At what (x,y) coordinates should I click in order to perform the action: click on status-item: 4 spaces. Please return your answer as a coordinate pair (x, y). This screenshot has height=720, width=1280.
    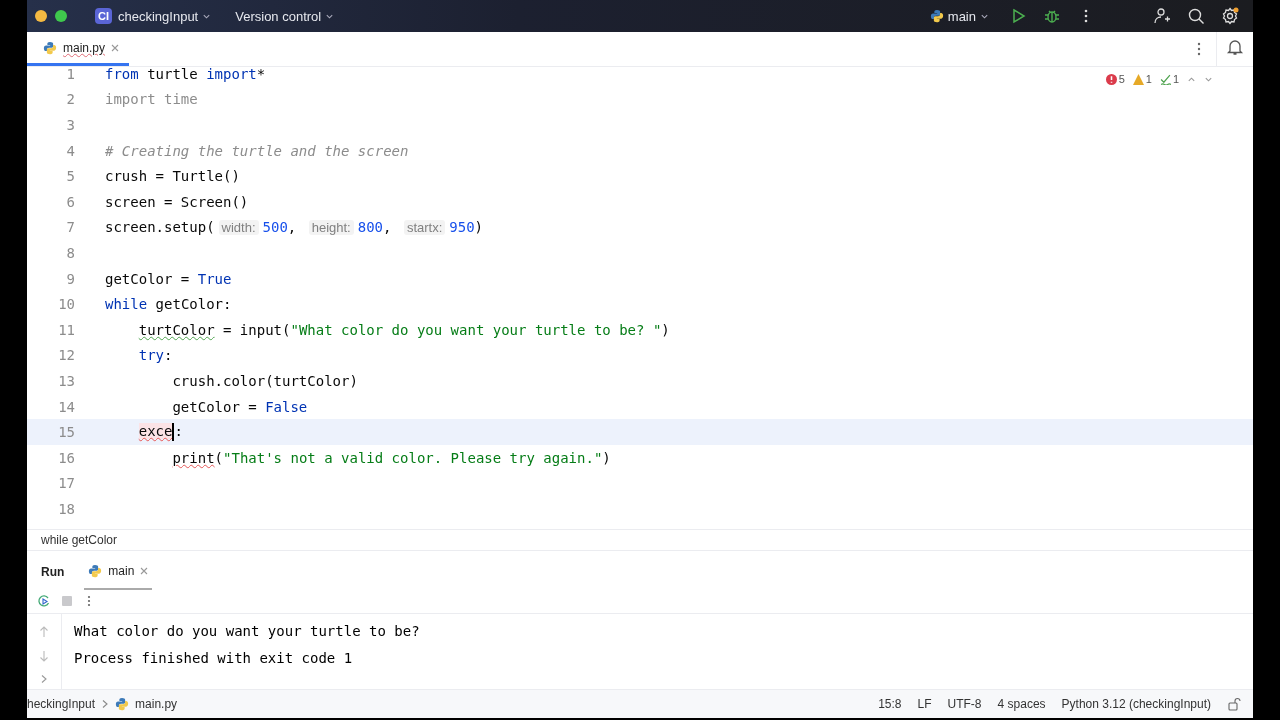
    Looking at the image, I should click on (1021, 704).